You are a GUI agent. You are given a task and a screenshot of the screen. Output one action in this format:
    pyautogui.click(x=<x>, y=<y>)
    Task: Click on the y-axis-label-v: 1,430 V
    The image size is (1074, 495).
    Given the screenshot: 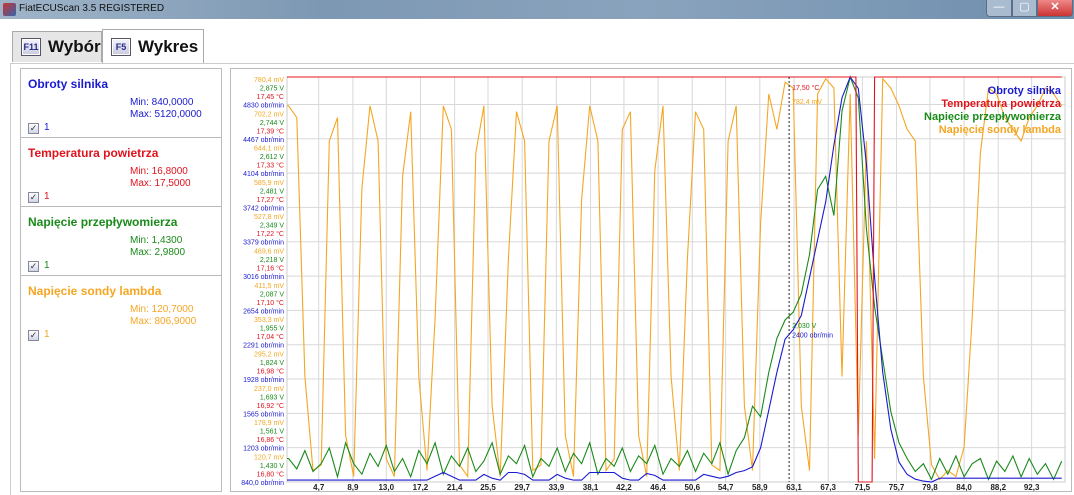 What is the action you would take?
    pyautogui.click(x=272, y=466)
    